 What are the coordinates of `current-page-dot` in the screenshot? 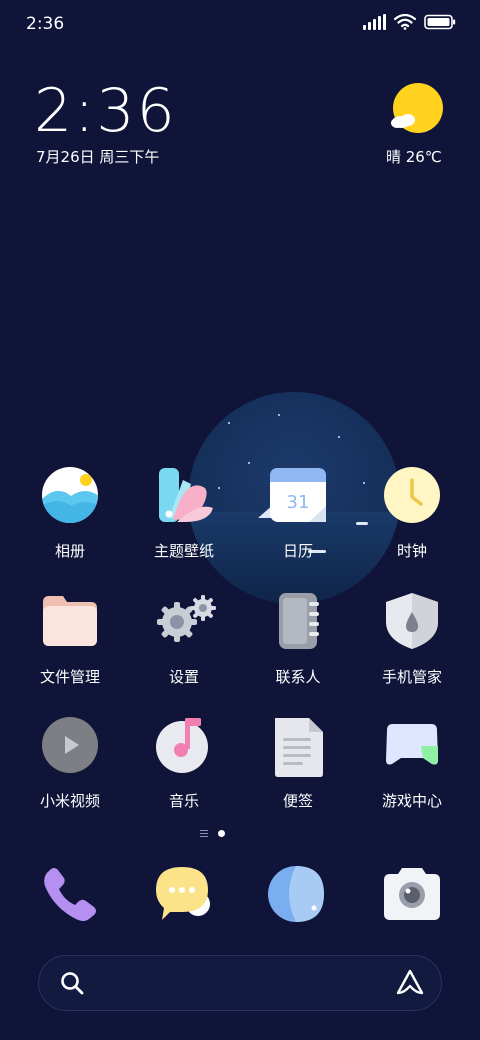 It's located at (221, 833).